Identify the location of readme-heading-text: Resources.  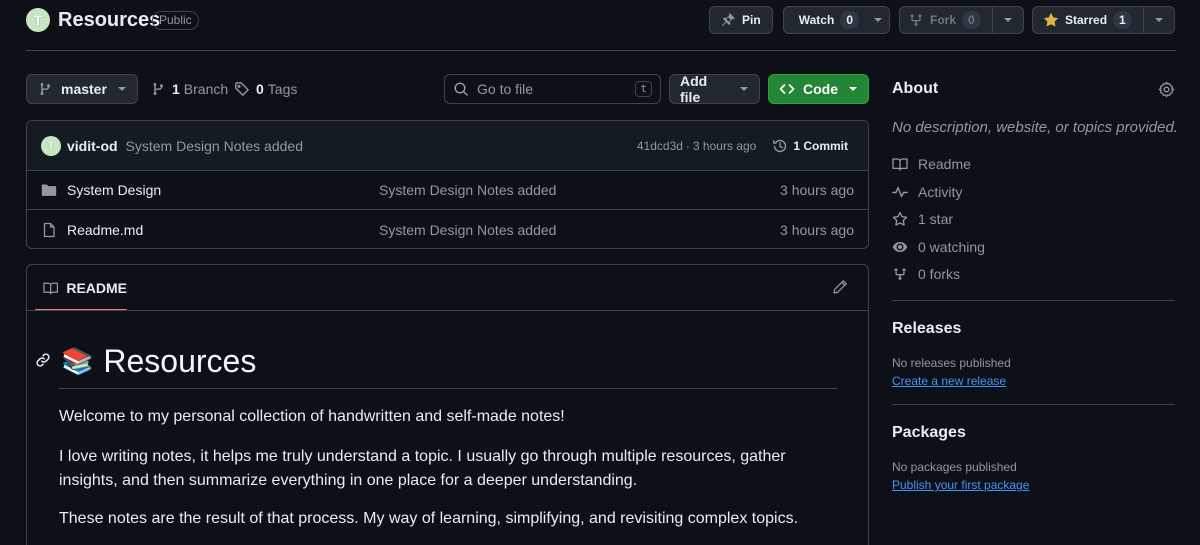
(180, 361).